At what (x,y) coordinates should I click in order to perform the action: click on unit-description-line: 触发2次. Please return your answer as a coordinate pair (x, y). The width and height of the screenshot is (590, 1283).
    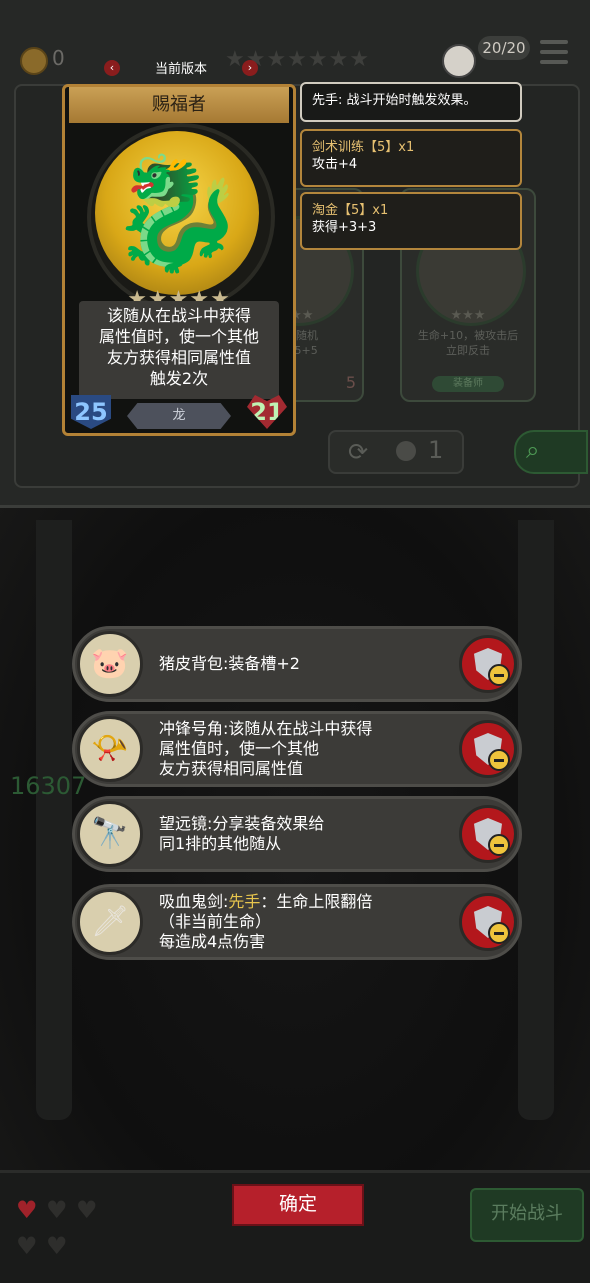
    Looking at the image, I should click on (179, 378).